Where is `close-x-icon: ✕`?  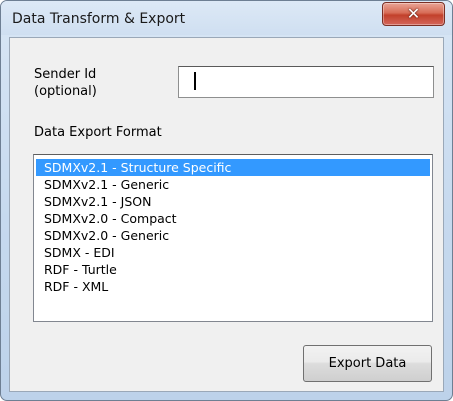 close-x-icon: ✕ is located at coordinates (413, 13).